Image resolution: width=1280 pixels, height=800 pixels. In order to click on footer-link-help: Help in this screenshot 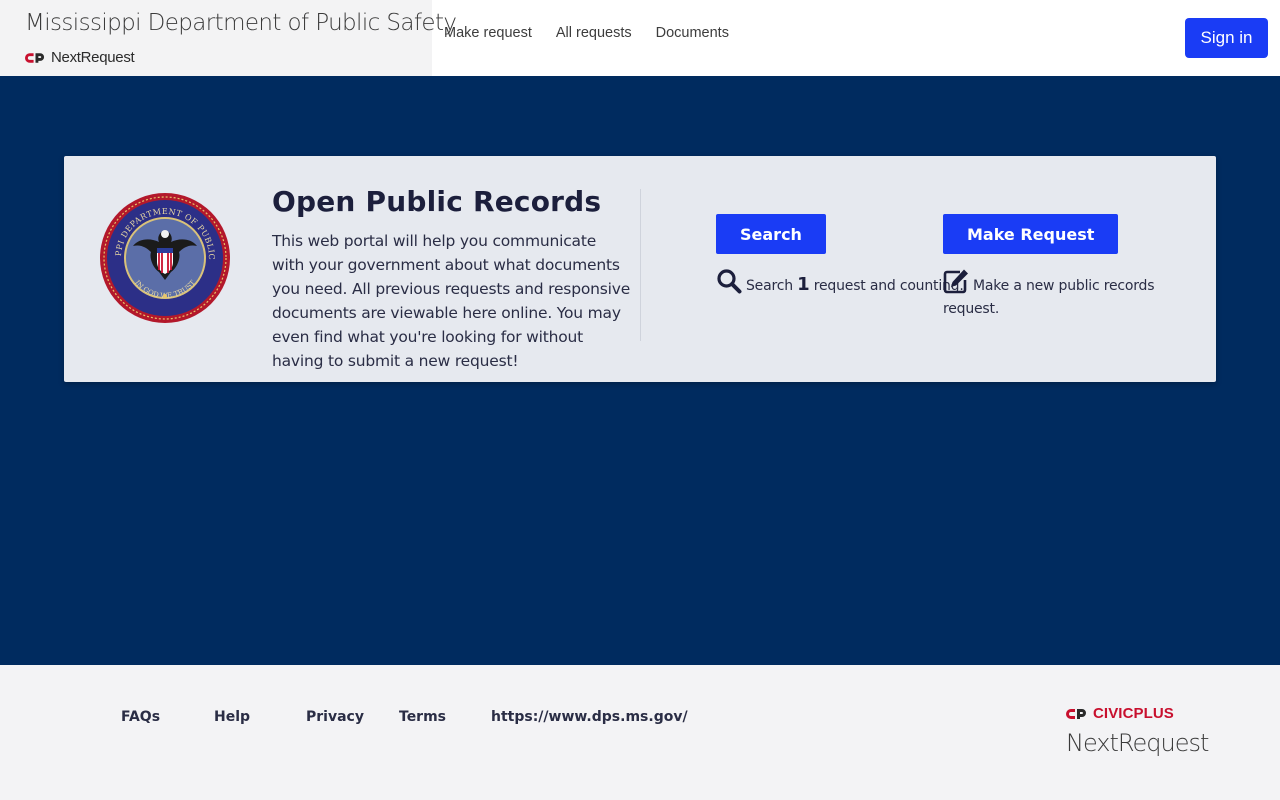, I will do `click(232, 717)`.